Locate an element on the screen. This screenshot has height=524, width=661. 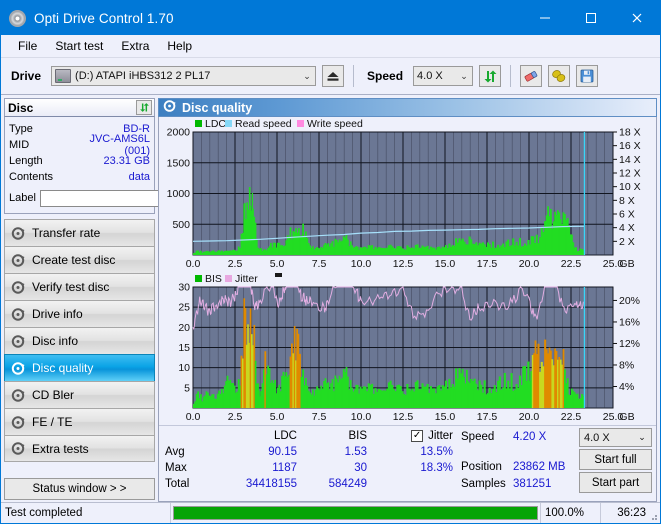
stats-row-label: Avg is located at coordinates (175, 452).